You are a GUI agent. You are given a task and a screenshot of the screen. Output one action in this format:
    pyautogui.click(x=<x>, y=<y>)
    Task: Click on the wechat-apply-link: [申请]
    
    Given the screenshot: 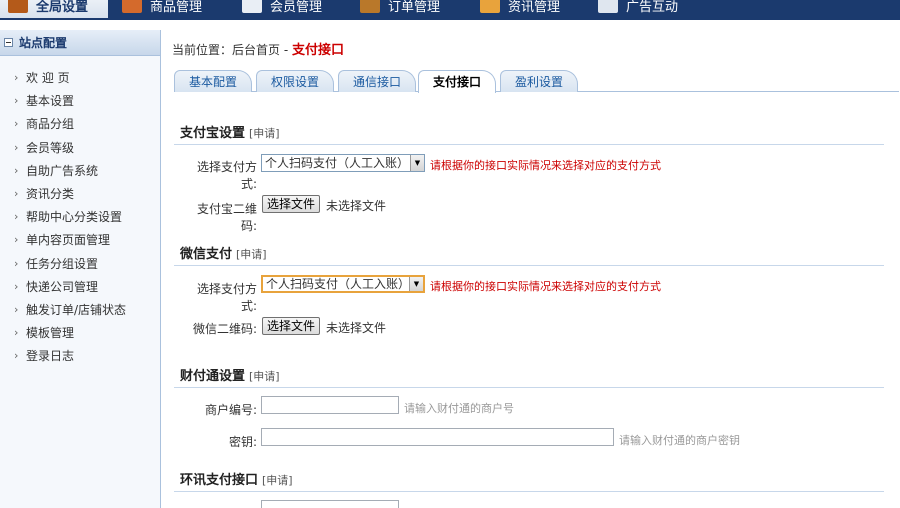 What is the action you would take?
    pyautogui.click(x=251, y=254)
    